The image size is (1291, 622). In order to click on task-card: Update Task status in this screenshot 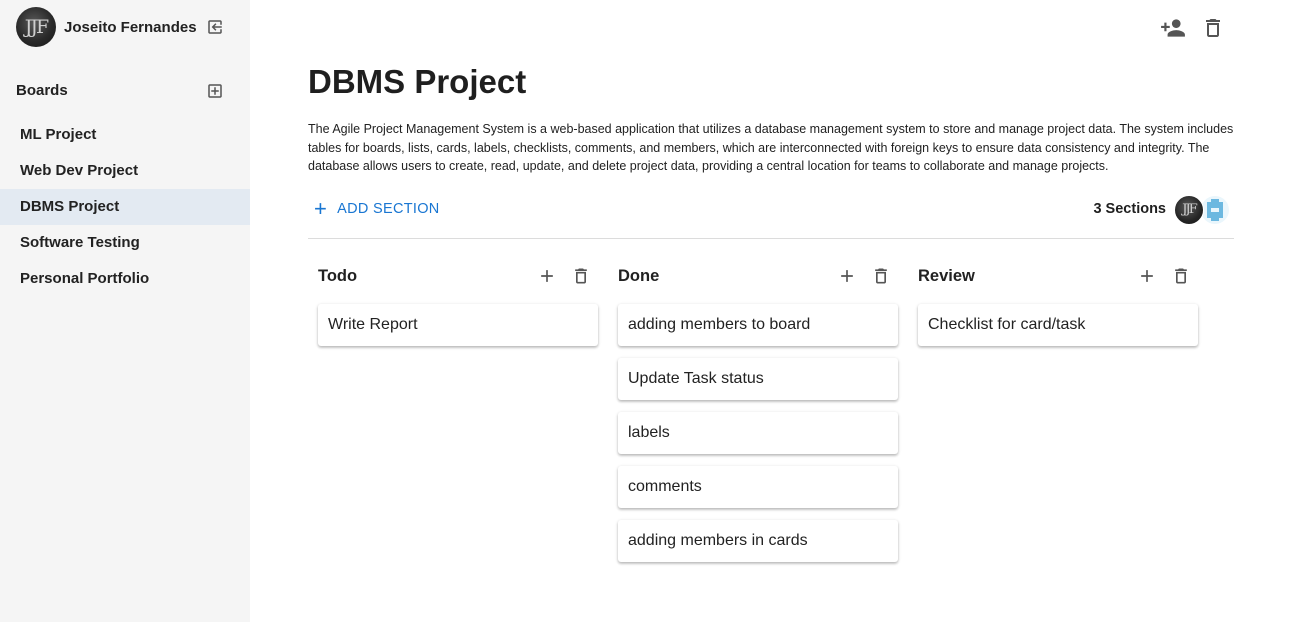, I will do `click(758, 379)`.